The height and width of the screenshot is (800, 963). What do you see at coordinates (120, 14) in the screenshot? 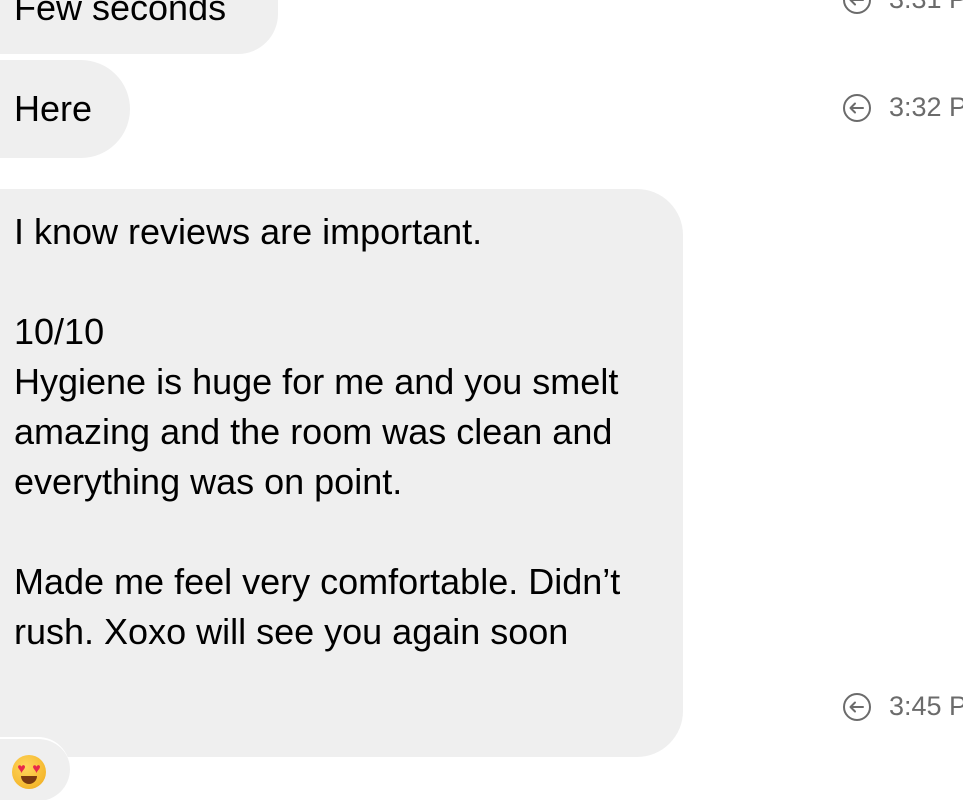
I see `message-text: Few seconds` at bounding box center [120, 14].